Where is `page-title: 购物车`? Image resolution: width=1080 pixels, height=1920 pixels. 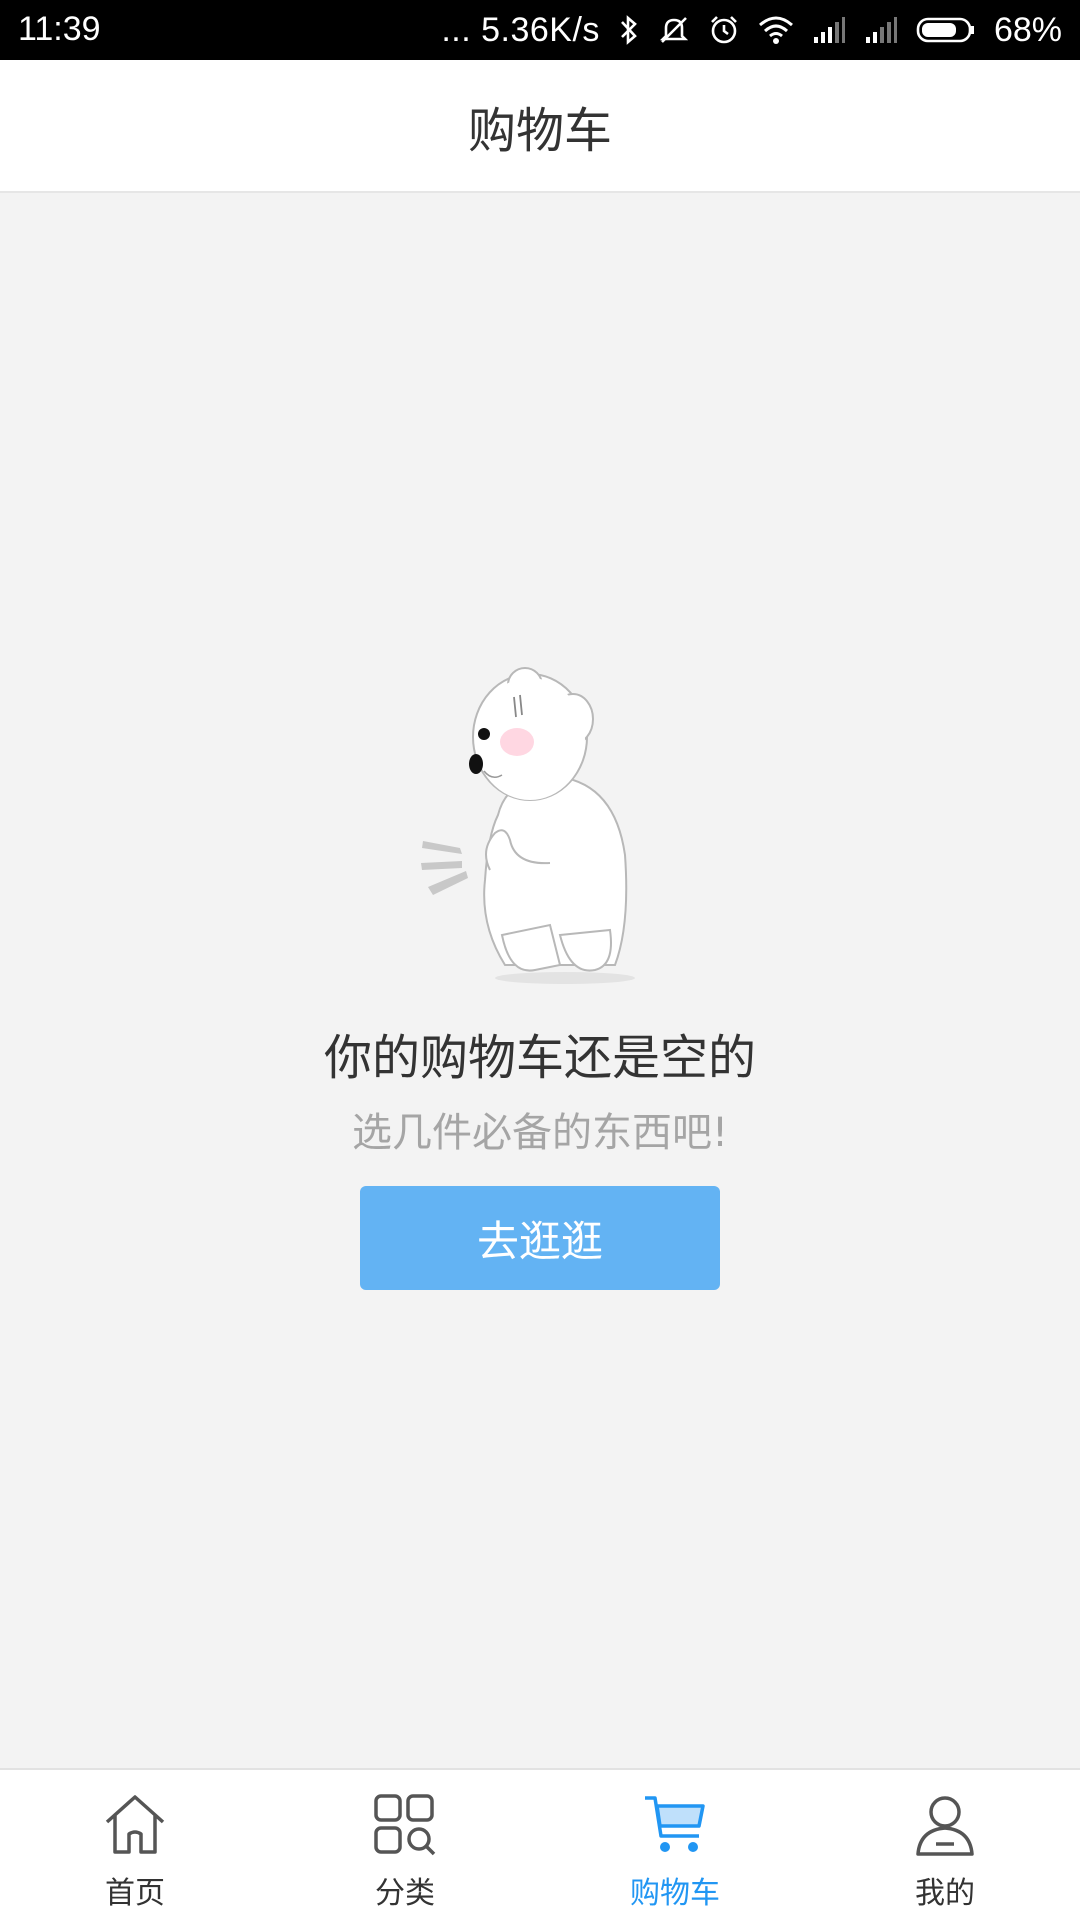
page-title: 购物车 is located at coordinates (539, 130).